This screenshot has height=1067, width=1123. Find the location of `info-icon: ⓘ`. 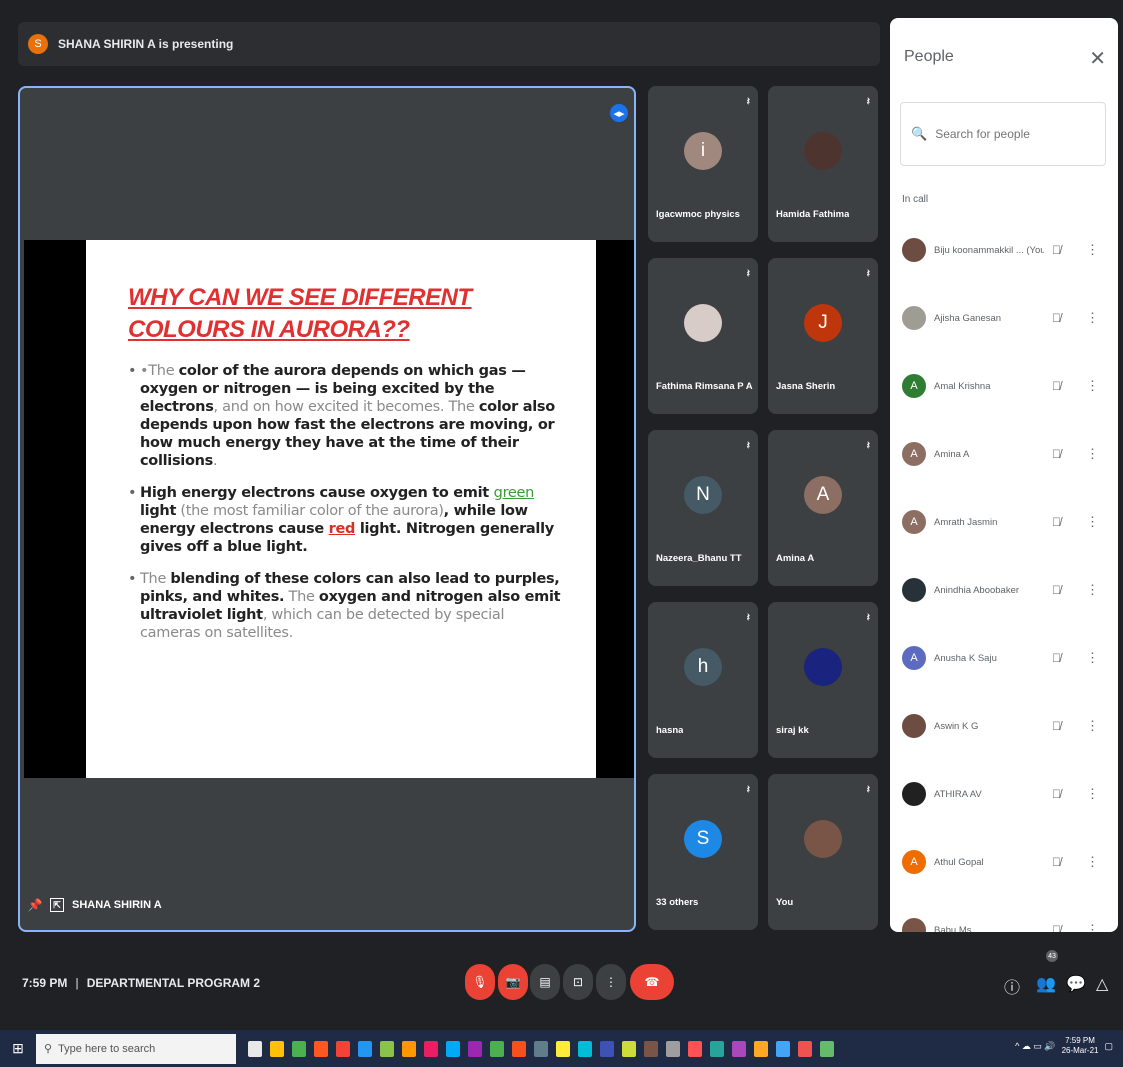

info-icon: ⓘ is located at coordinates (1012, 986).